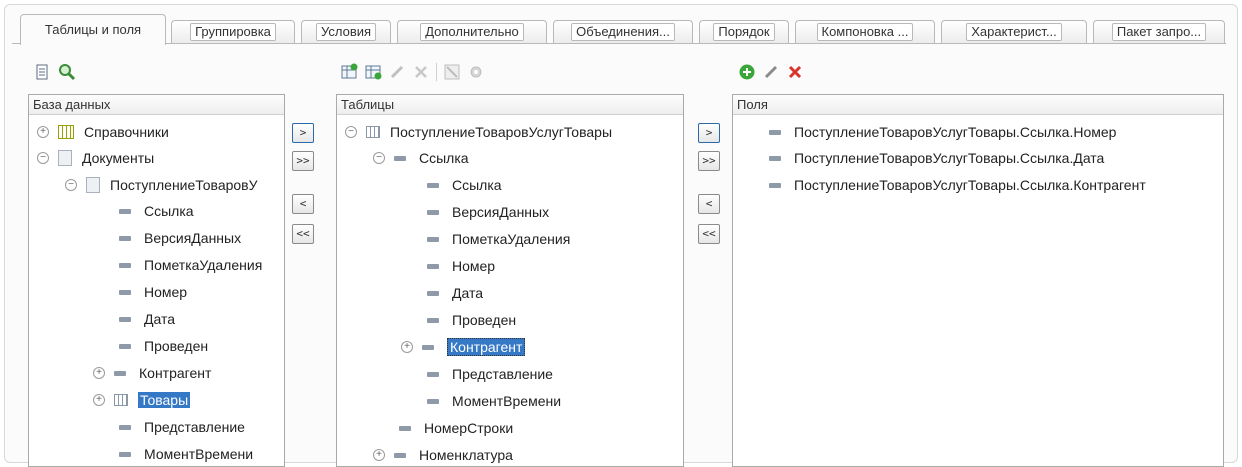 The image size is (1242, 467). Describe the element at coordinates (349, 72) in the screenshot. I see `add-table-icon` at that location.